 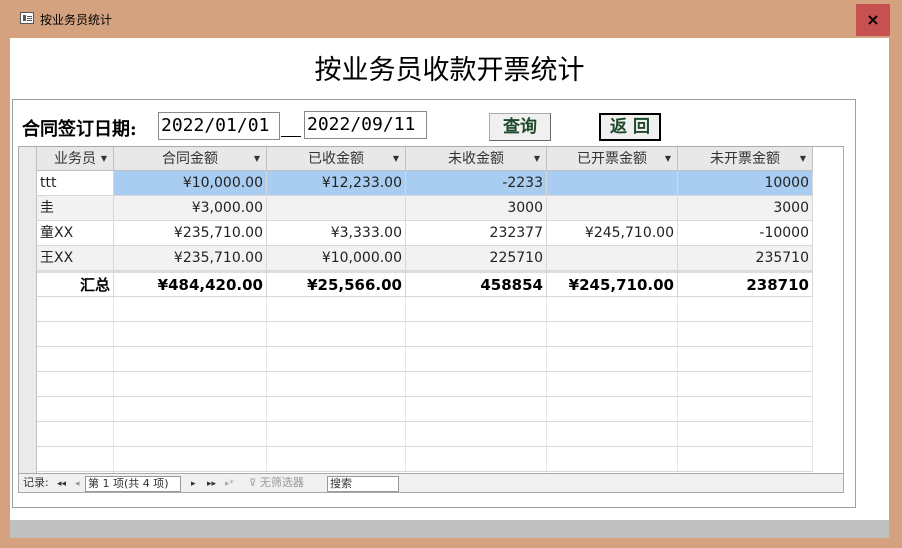 I want to click on date-from-input: 2022/01/01, so click(x=219, y=126).